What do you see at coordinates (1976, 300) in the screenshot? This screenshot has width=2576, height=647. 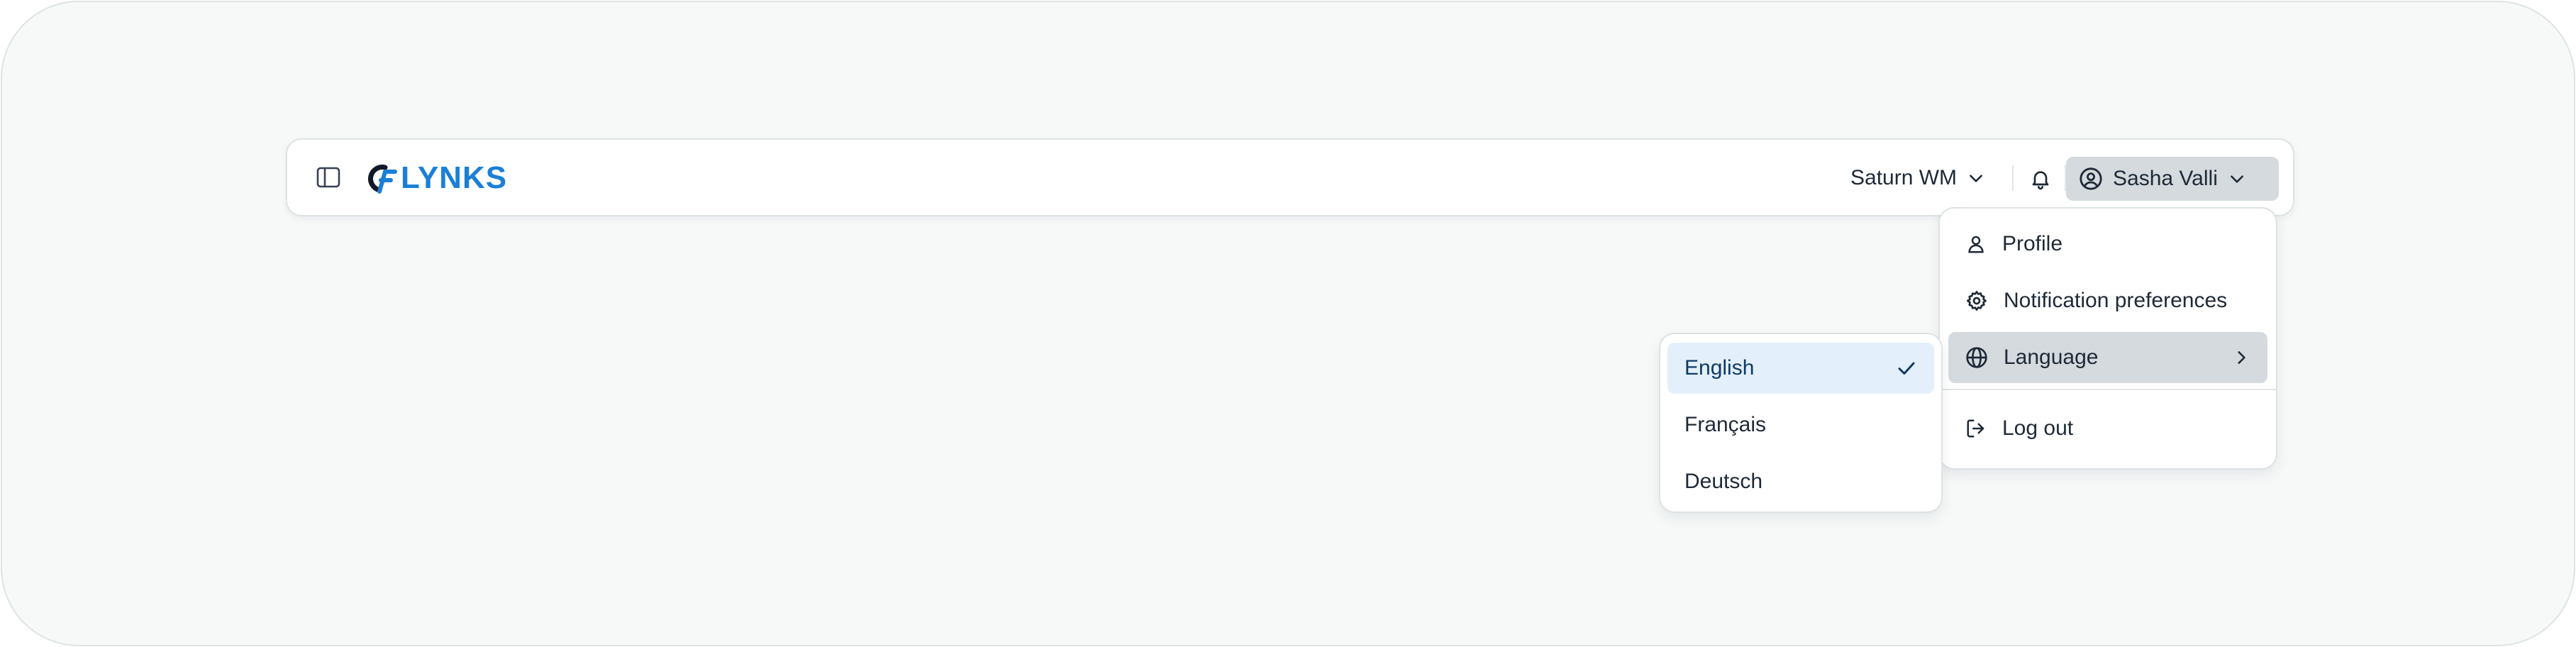 I see `gear-icon` at bounding box center [1976, 300].